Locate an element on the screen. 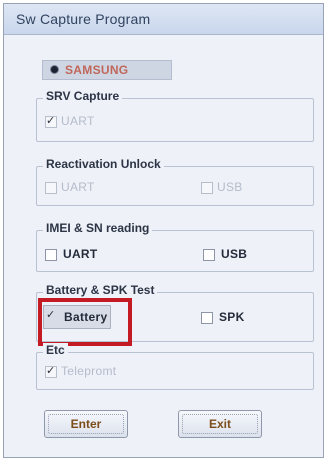  radio-selected-icon is located at coordinates (54, 69).